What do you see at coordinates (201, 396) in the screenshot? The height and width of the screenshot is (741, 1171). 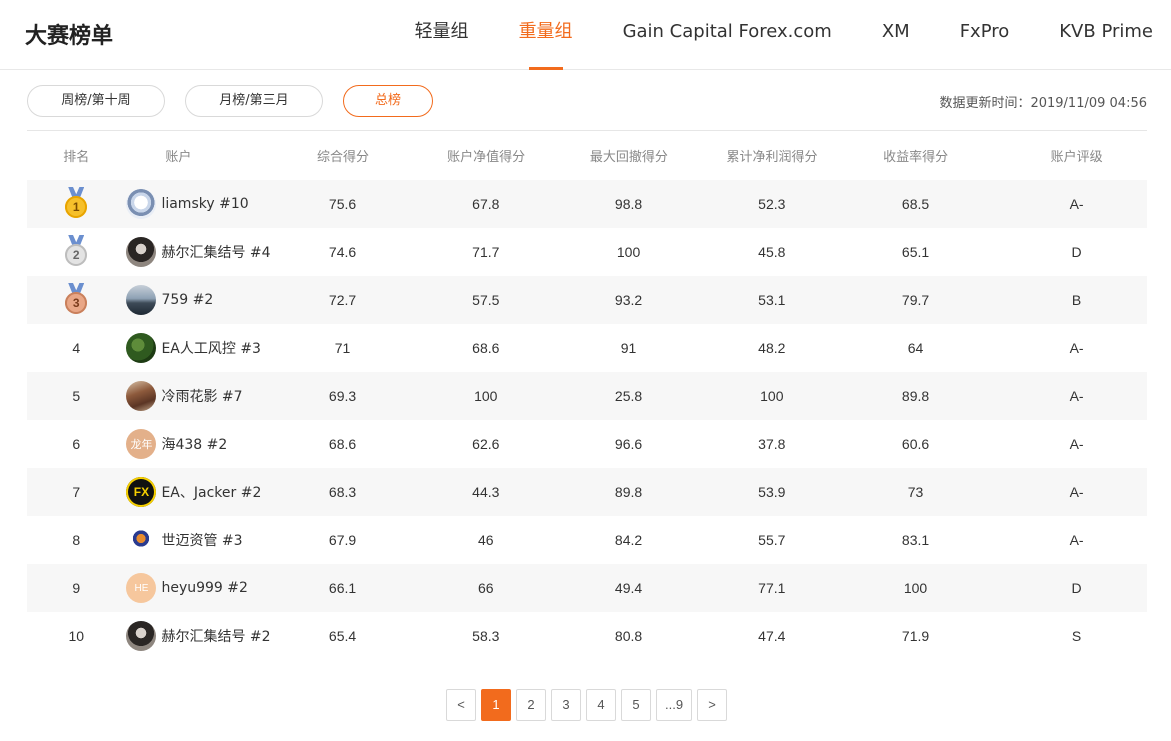 I see `account-name: 冷雨花影 #7` at bounding box center [201, 396].